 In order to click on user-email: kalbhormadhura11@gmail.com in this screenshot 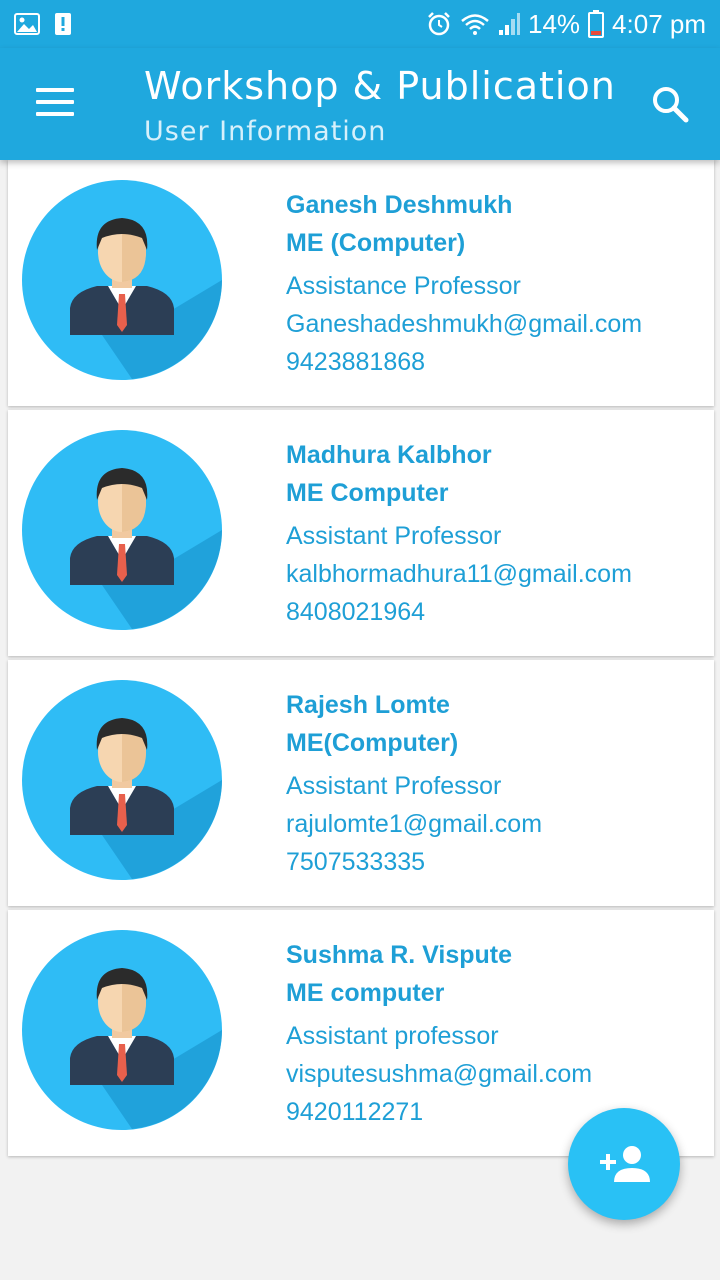, I will do `click(459, 574)`.